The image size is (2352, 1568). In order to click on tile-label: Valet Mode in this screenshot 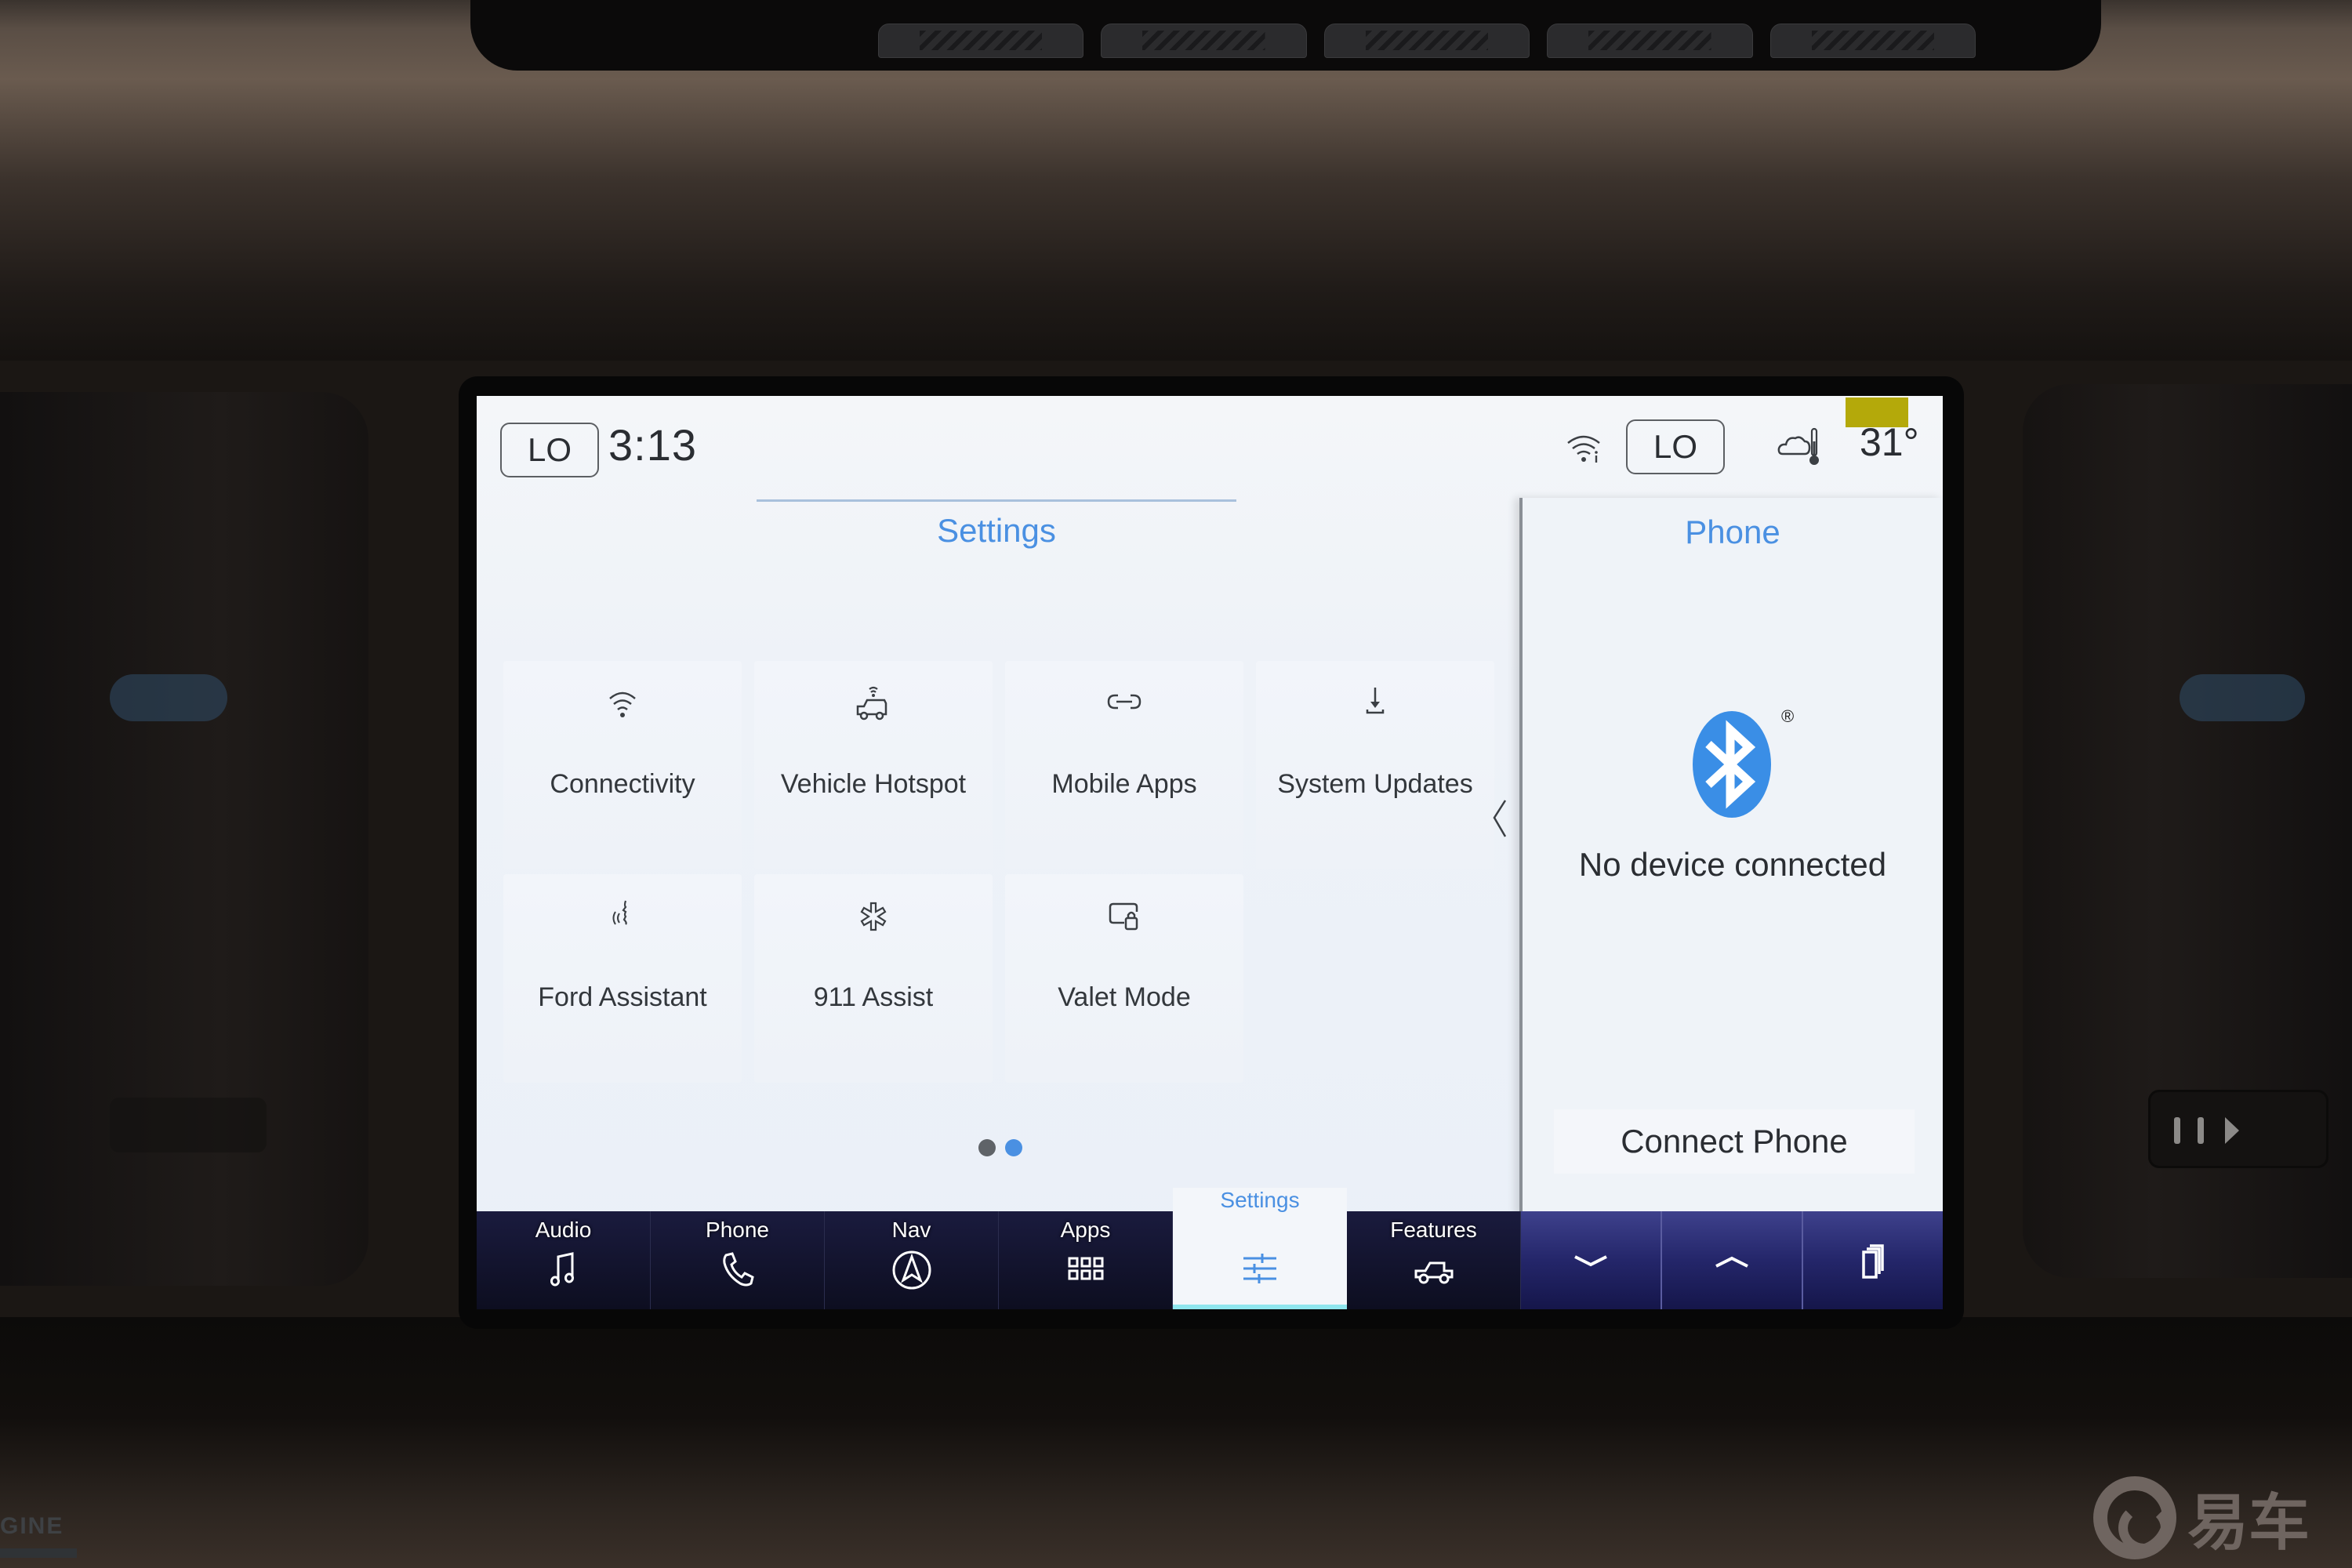, I will do `click(1124, 997)`.